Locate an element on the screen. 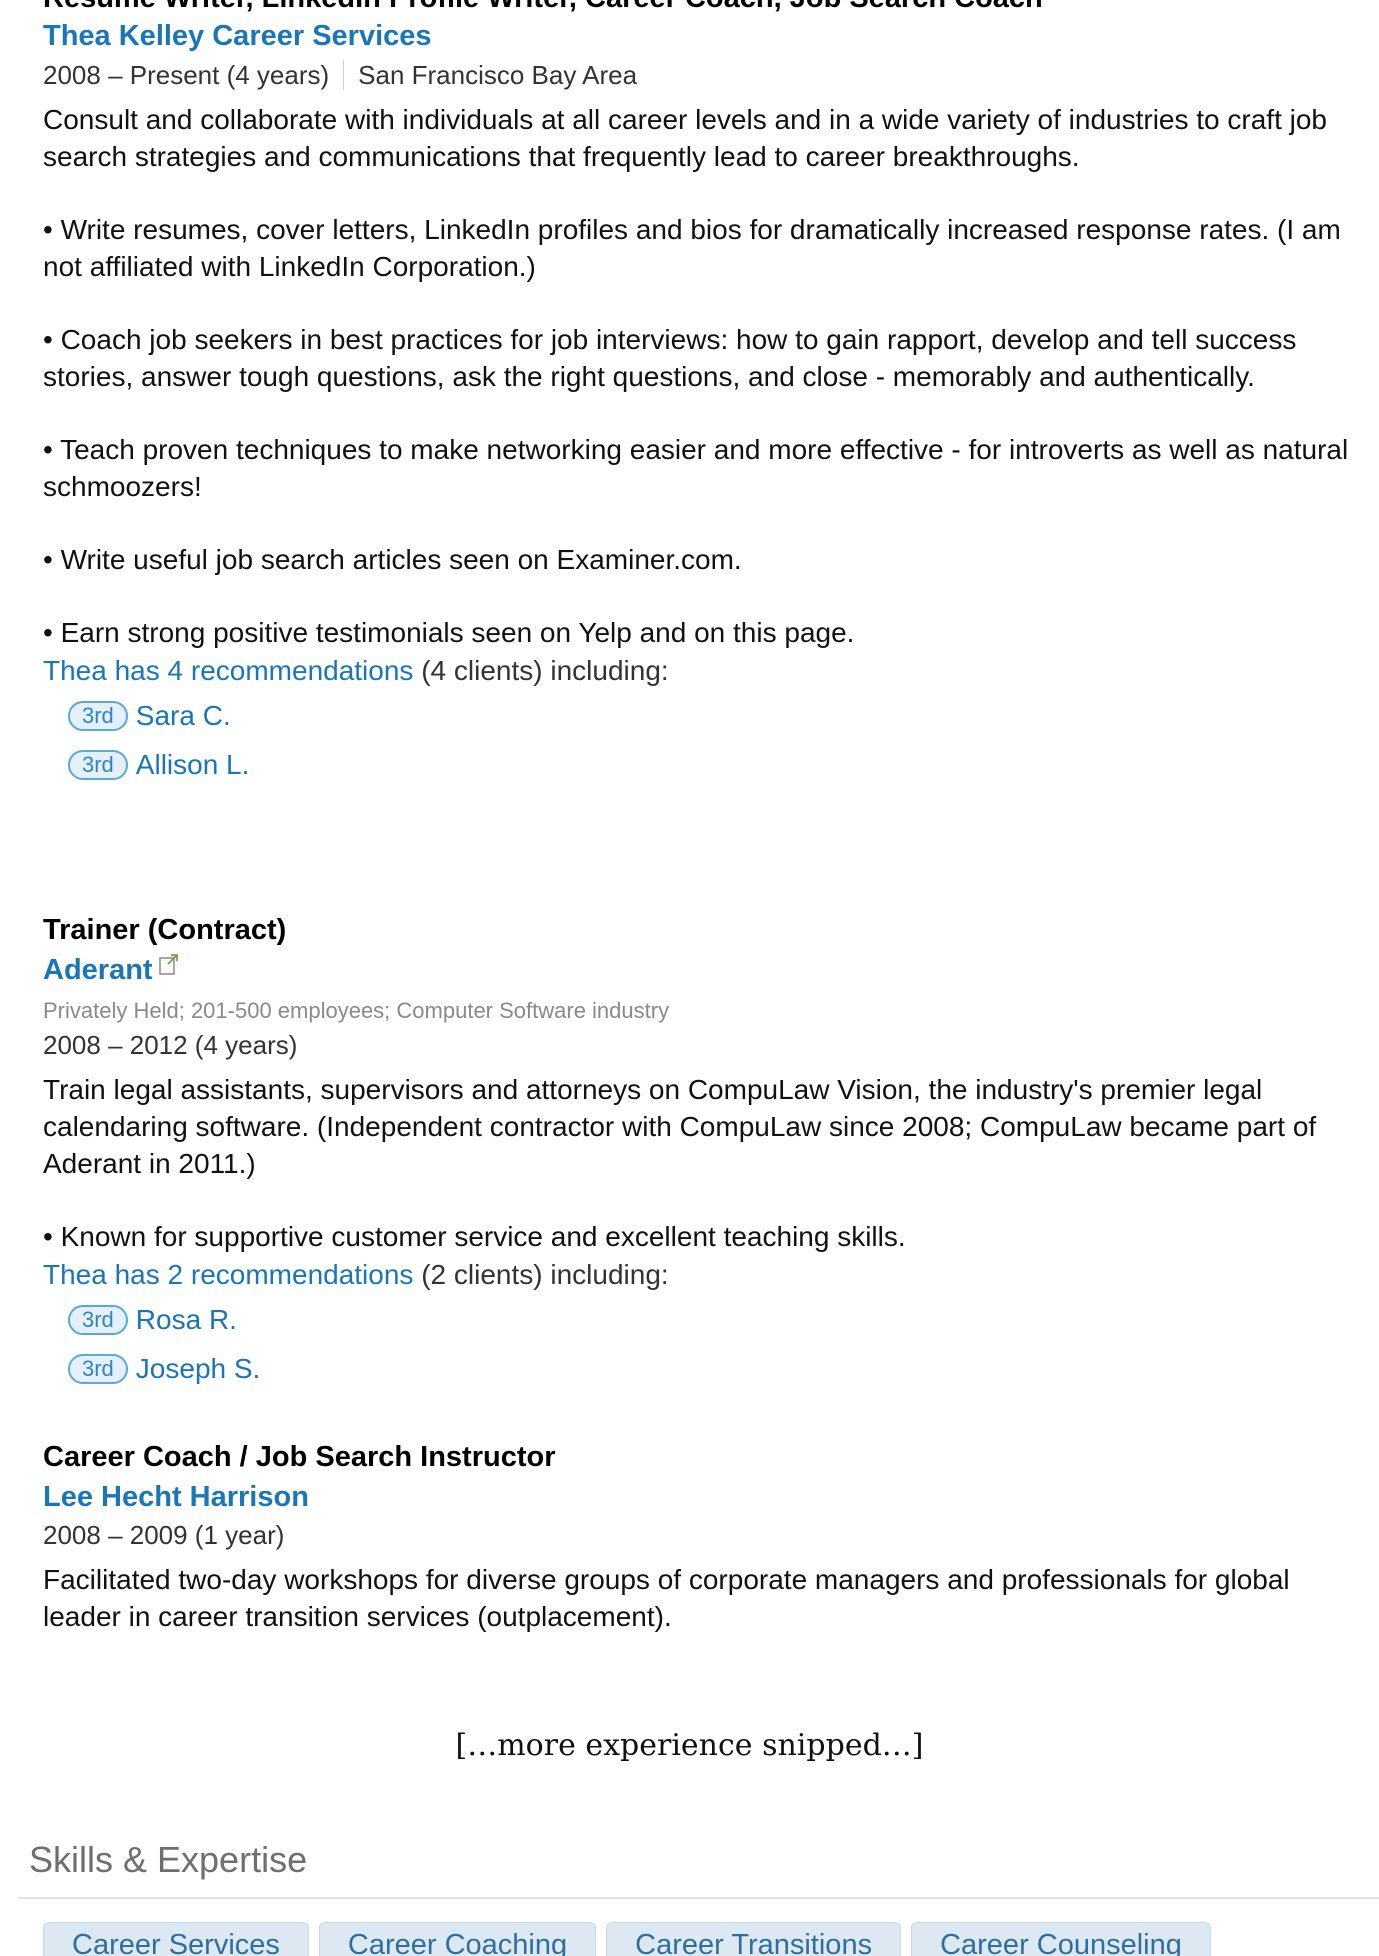  company-link: Aderant is located at coordinates (98, 970).